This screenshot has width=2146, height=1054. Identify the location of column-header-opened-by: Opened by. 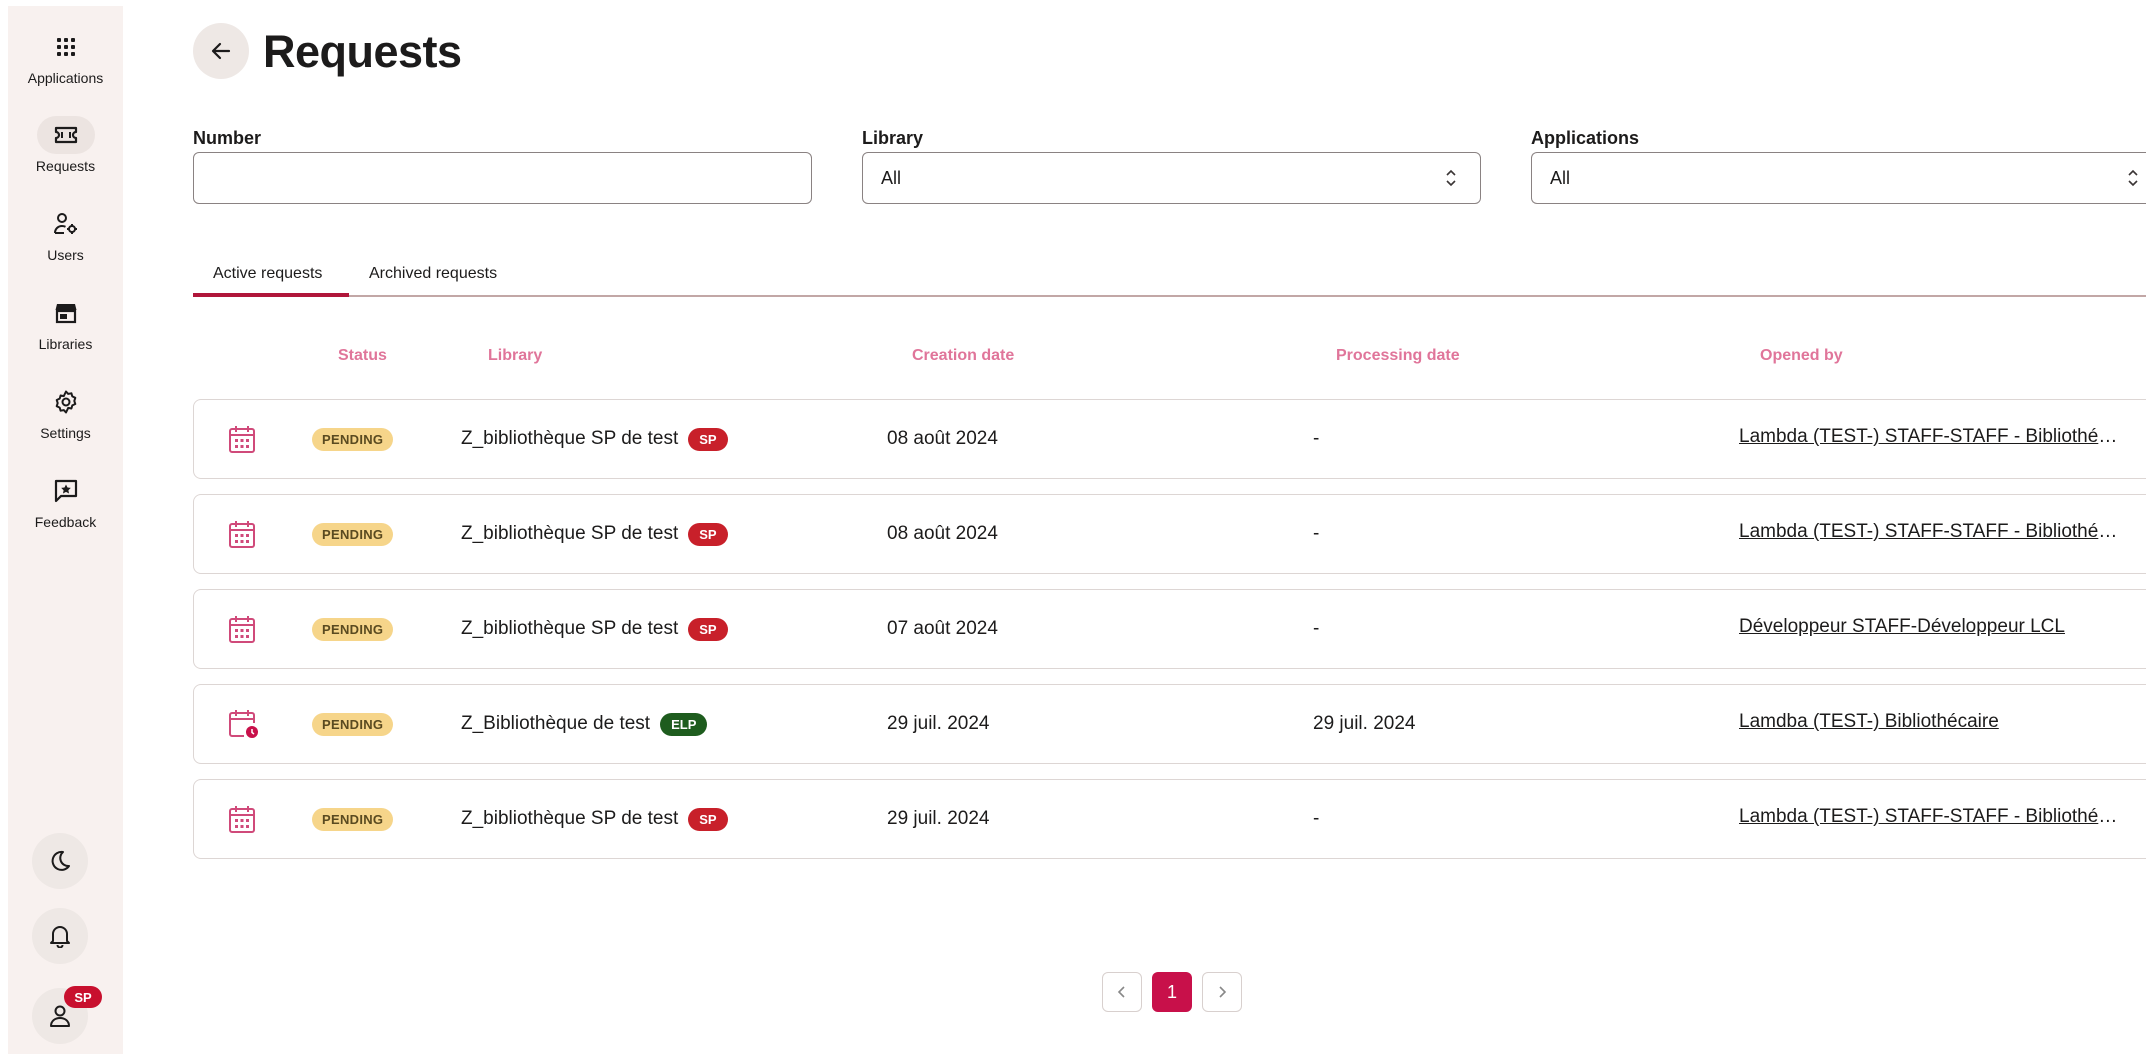
(1801, 356).